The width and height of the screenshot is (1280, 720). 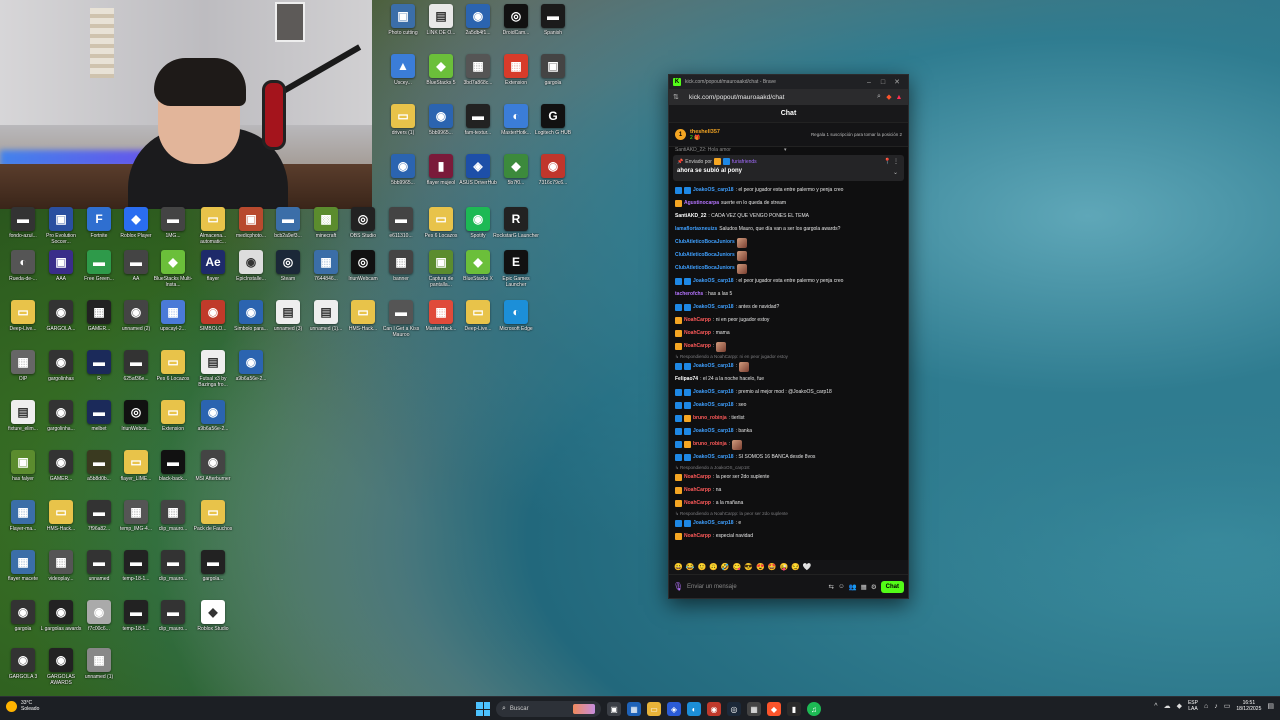 I want to click on search-icon: ⌕, so click(x=879, y=97).